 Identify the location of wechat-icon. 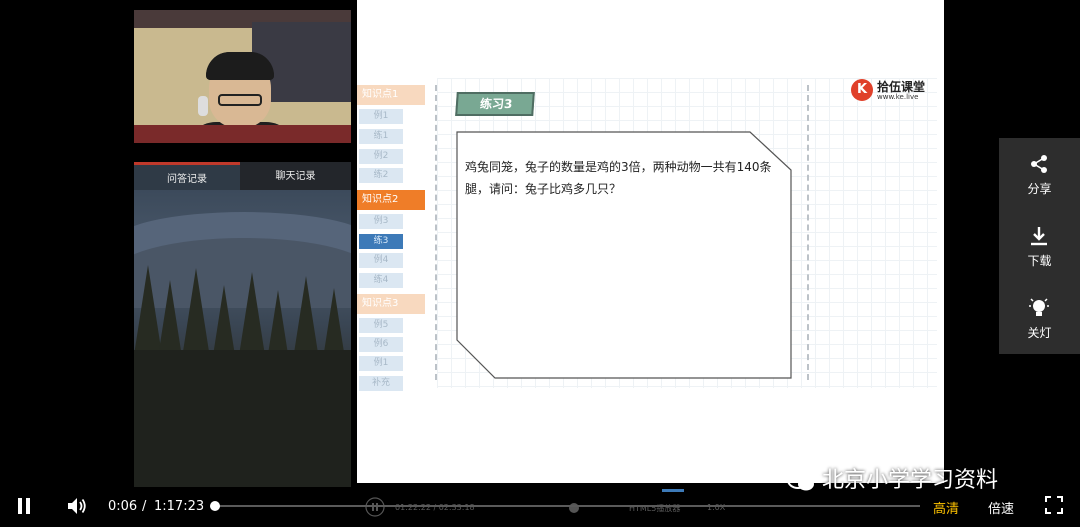
(800, 481).